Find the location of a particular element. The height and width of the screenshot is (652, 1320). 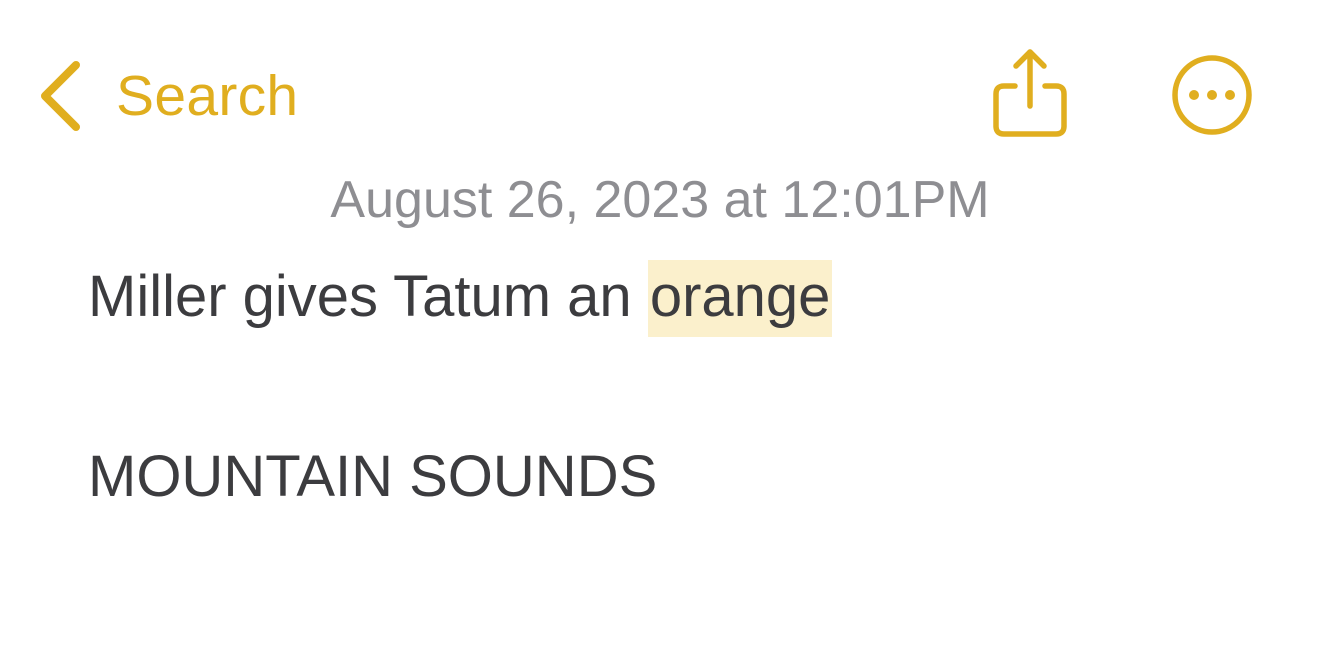

back-button: Search is located at coordinates (167, 96).